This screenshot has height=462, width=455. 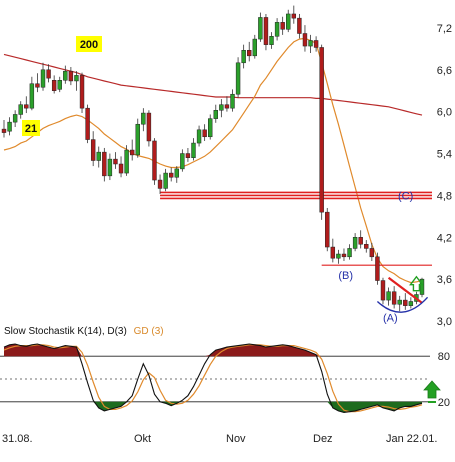 I want to click on stochastic-y-ticks: 80 20, so click(x=444, y=380).